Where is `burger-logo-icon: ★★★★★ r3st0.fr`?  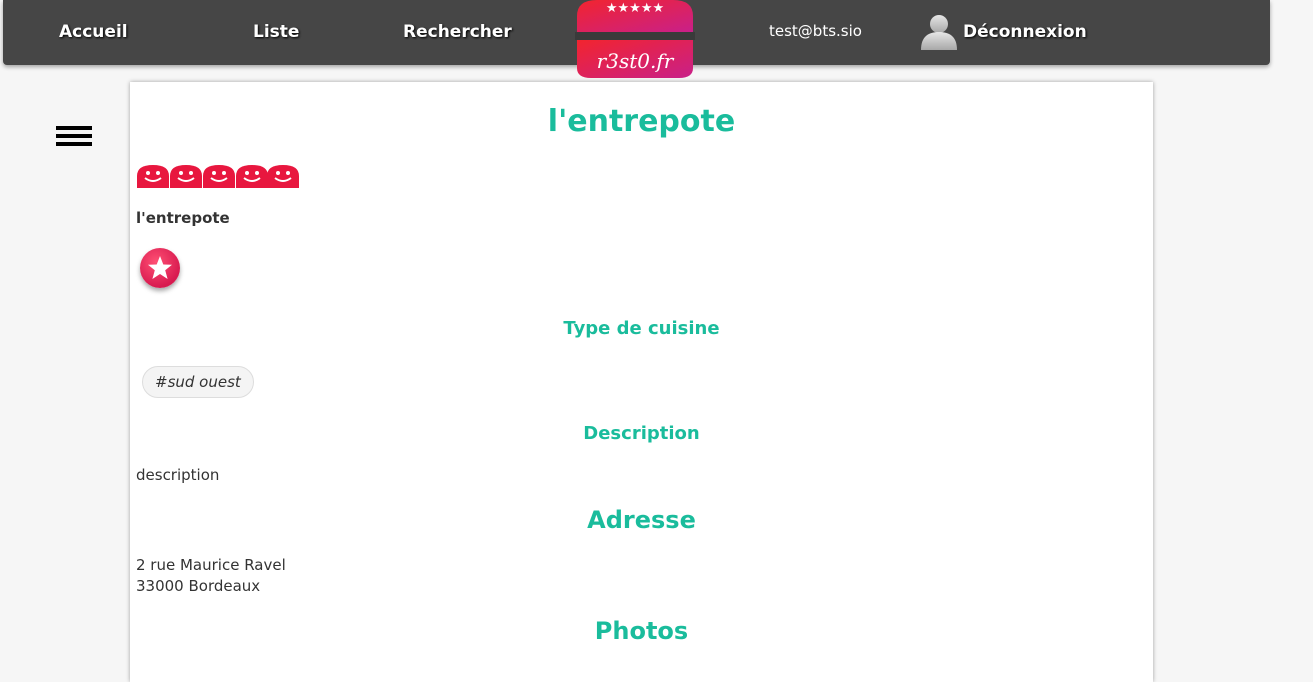 burger-logo-icon: ★★★★★ r3st0.fr is located at coordinates (635, 39).